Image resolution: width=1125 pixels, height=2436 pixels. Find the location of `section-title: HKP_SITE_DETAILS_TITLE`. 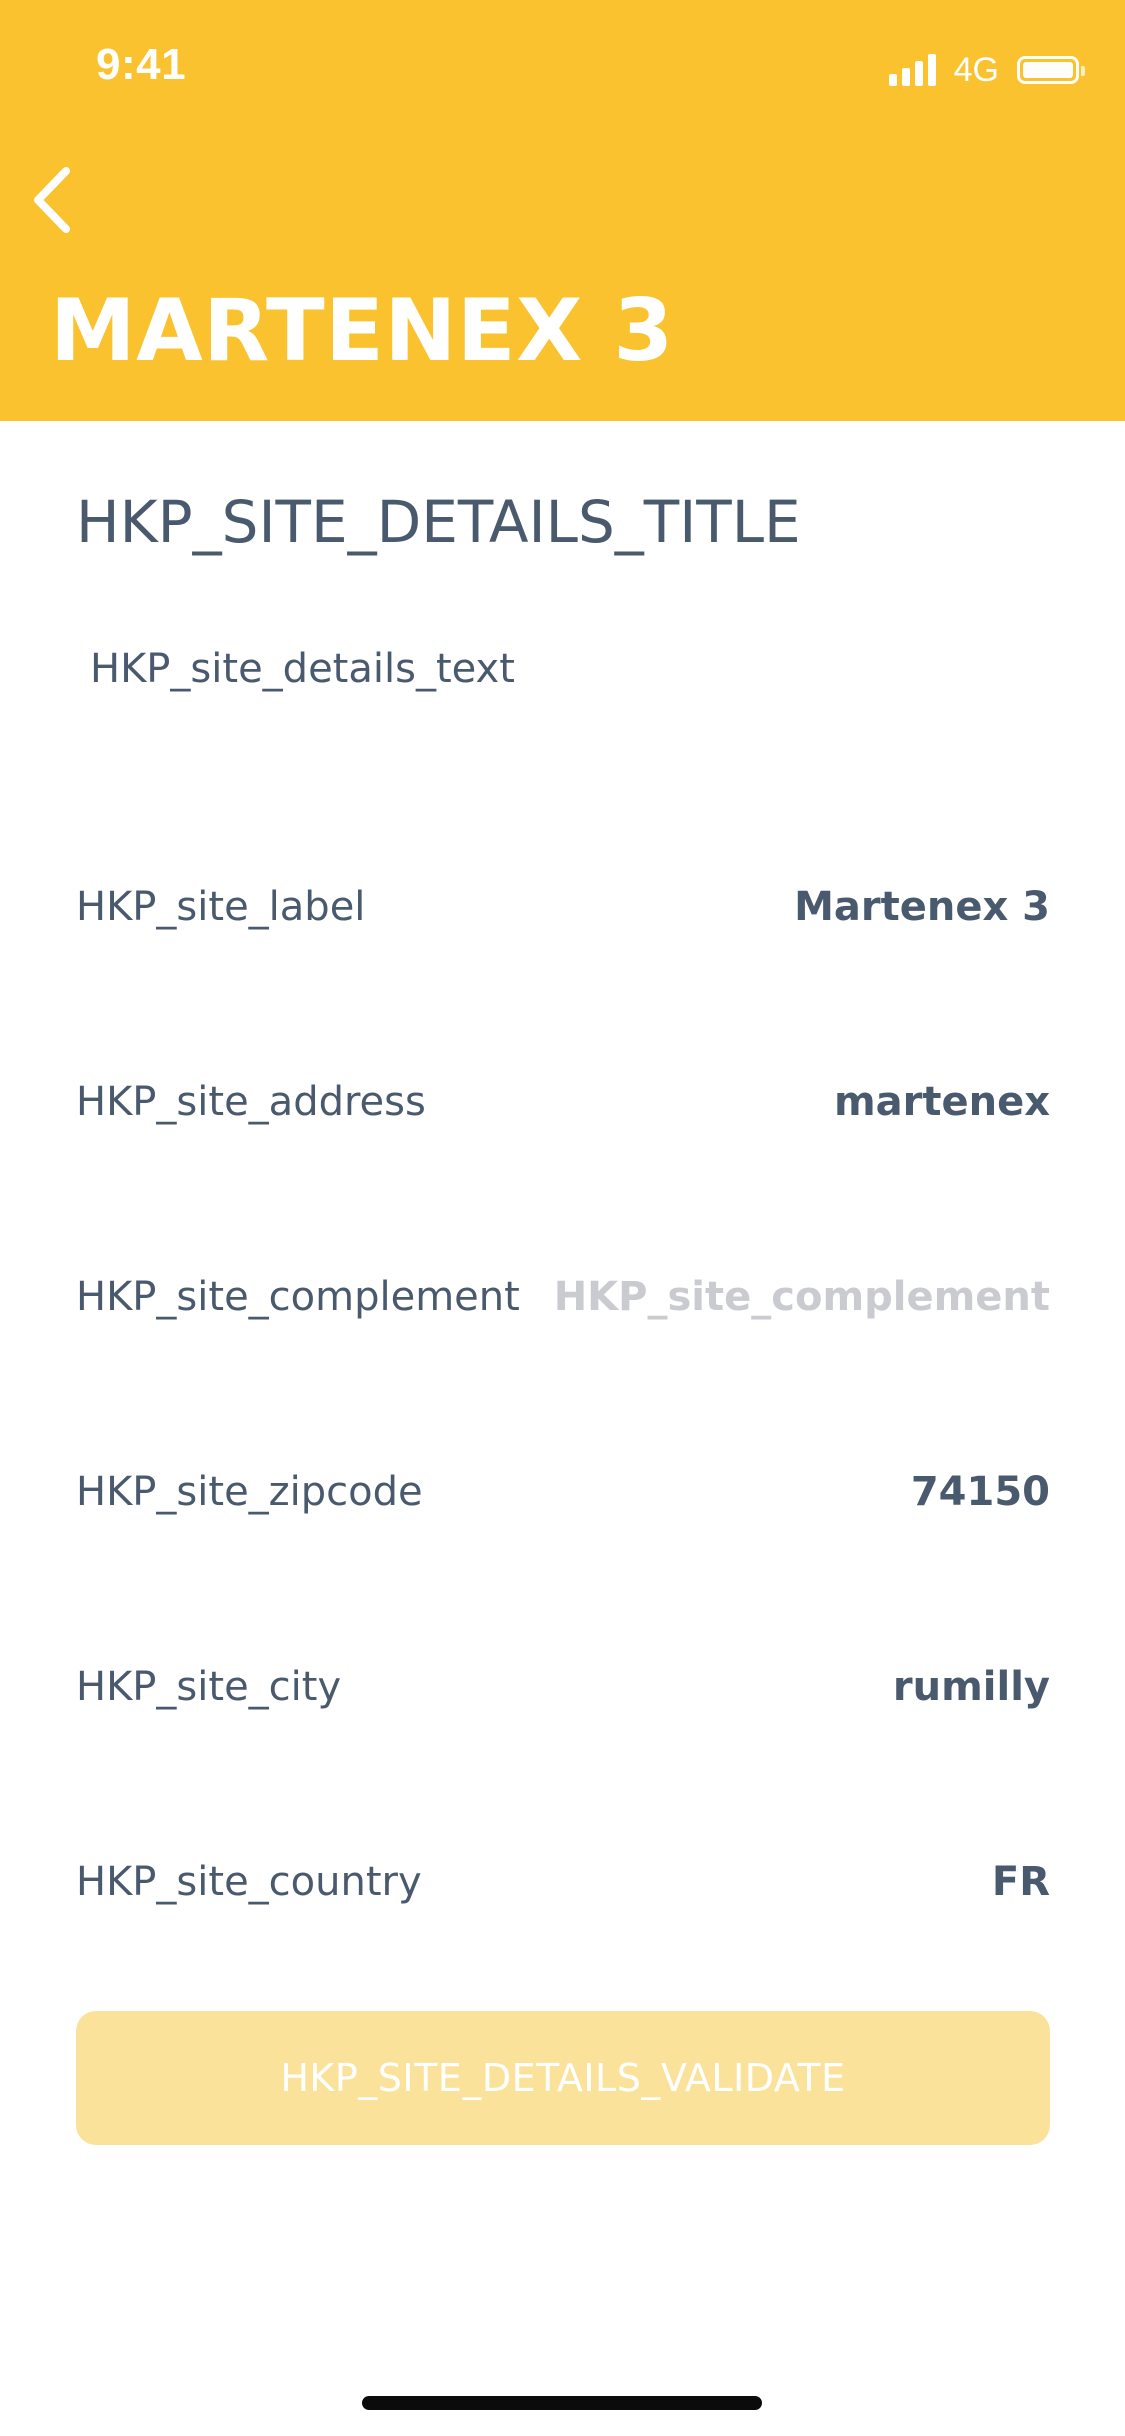

section-title: HKP_SITE_DETAILS_TITLE is located at coordinates (438, 522).